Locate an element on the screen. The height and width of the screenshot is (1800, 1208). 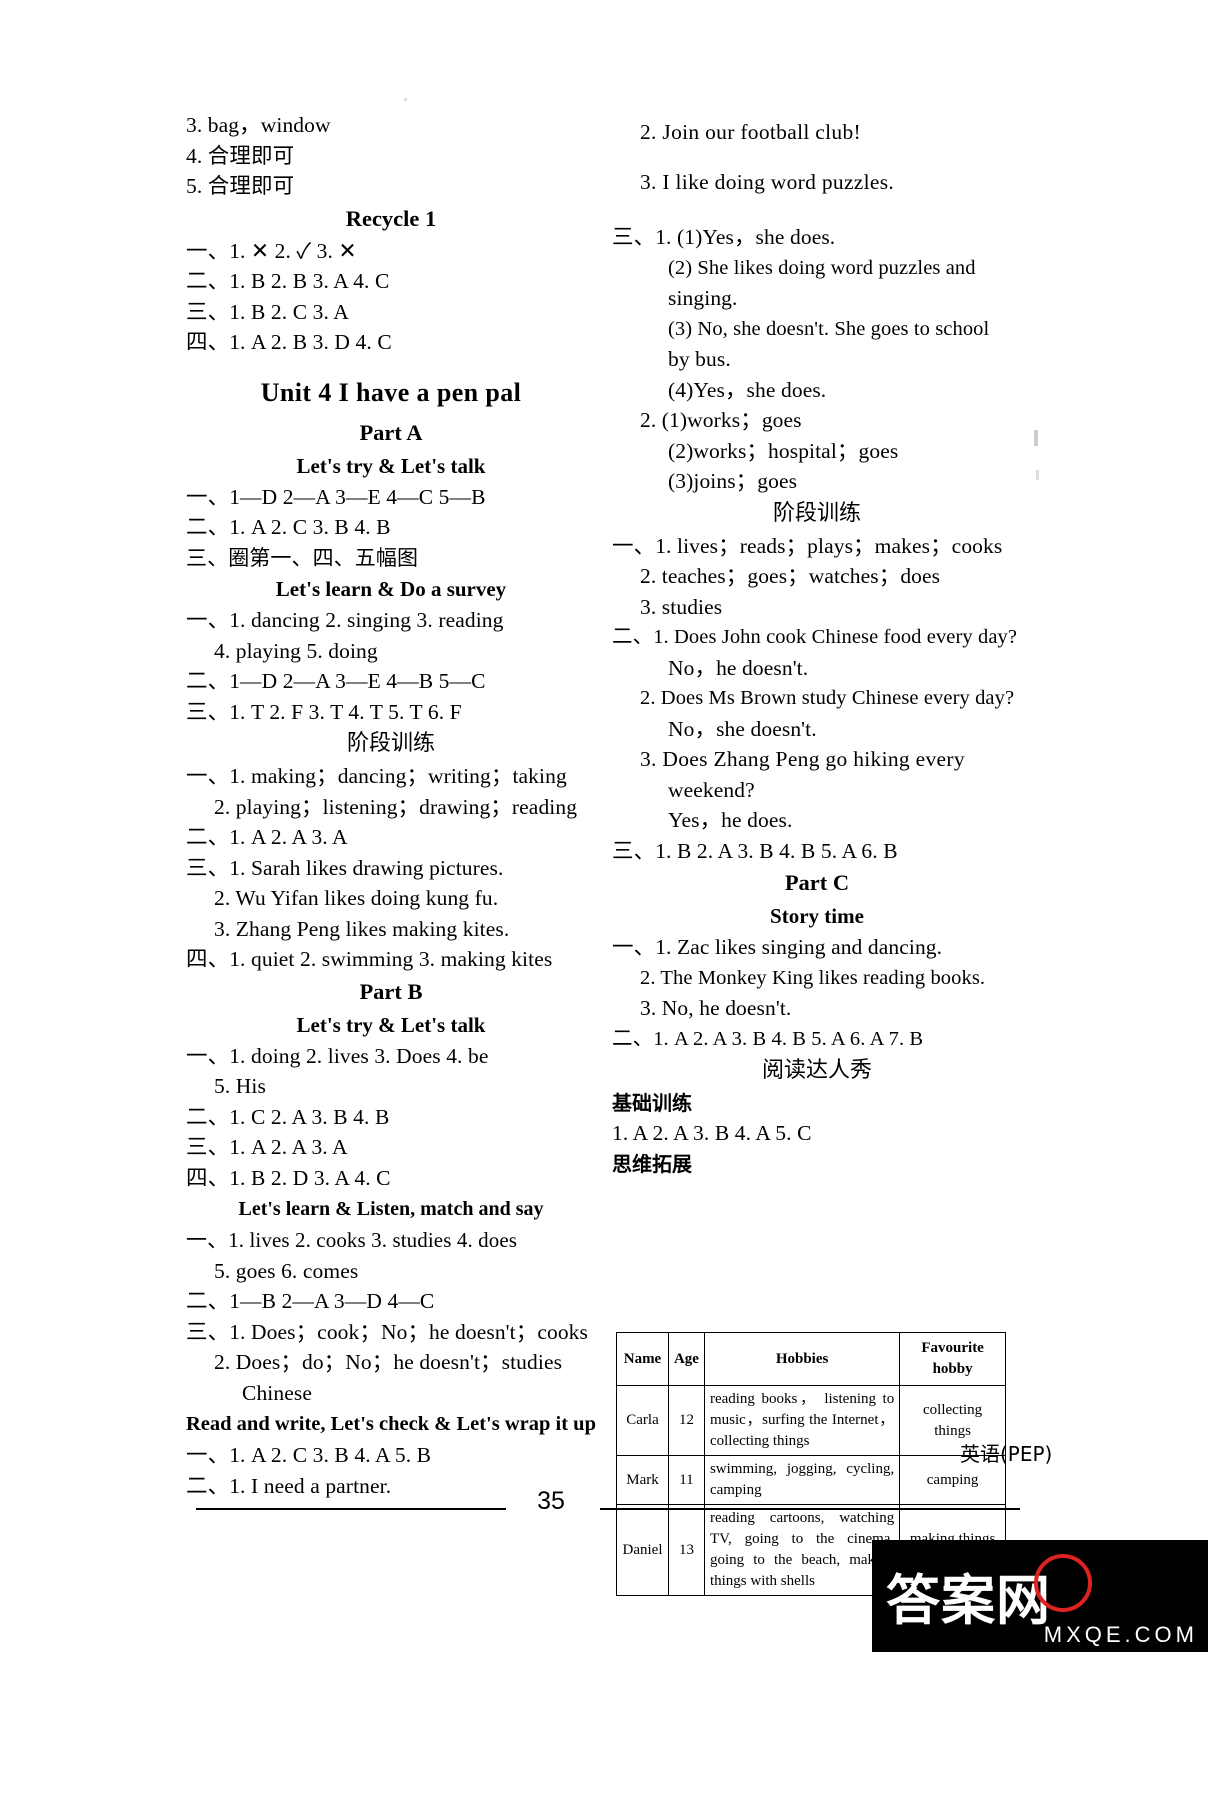
footer-rules is located at coordinates (604, 1509).